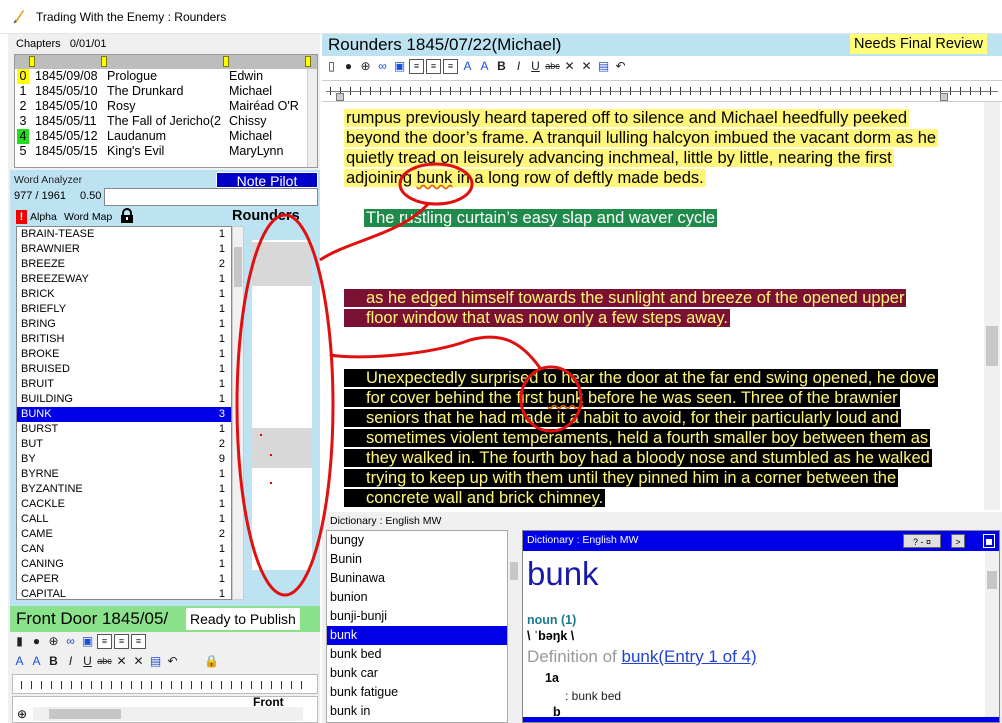 Image resolution: width=1002 pixels, height=723 pixels. I want to click on word-row: BROKE 1, so click(124, 354).